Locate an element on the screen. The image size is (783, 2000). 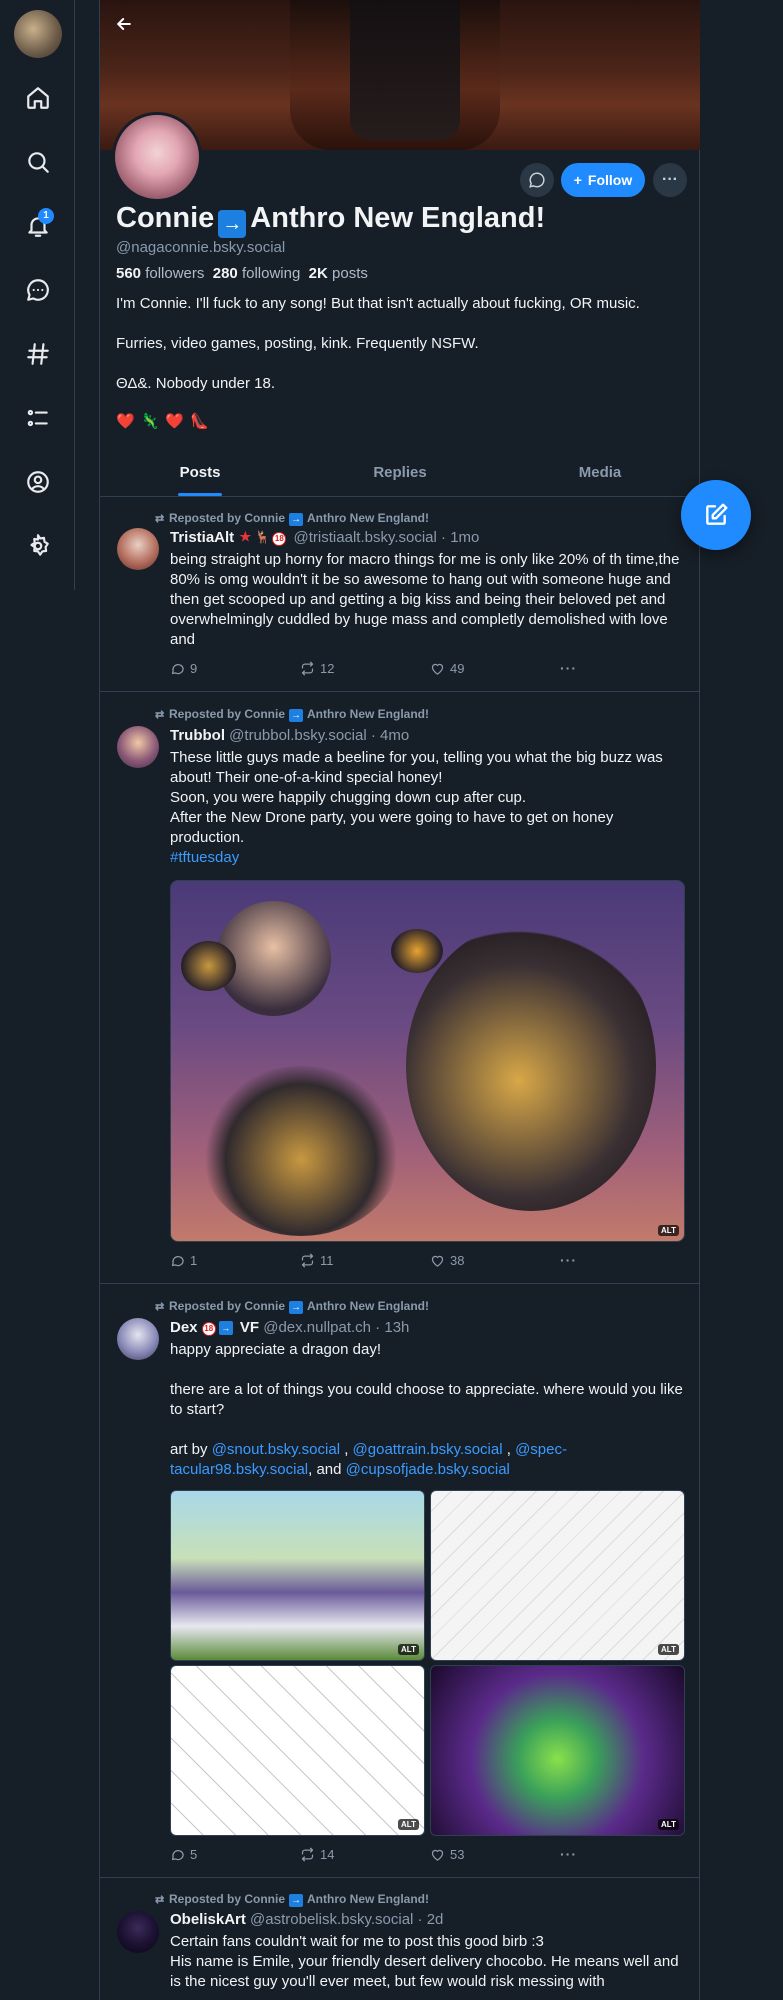
compose-post-button is located at coordinates (716, 515).